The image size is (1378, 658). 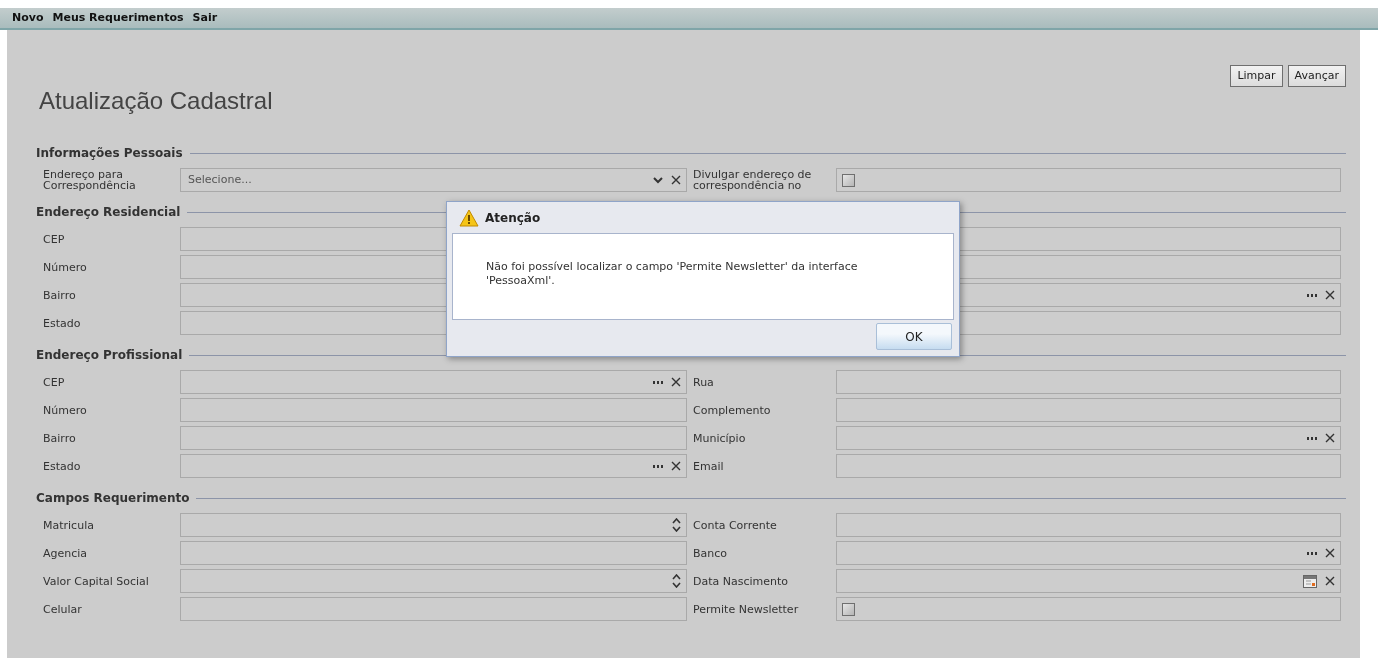 What do you see at coordinates (113, 498) in the screenshot?
I see `section-title: Campos Requerimento` at bounding box center [113, 498].